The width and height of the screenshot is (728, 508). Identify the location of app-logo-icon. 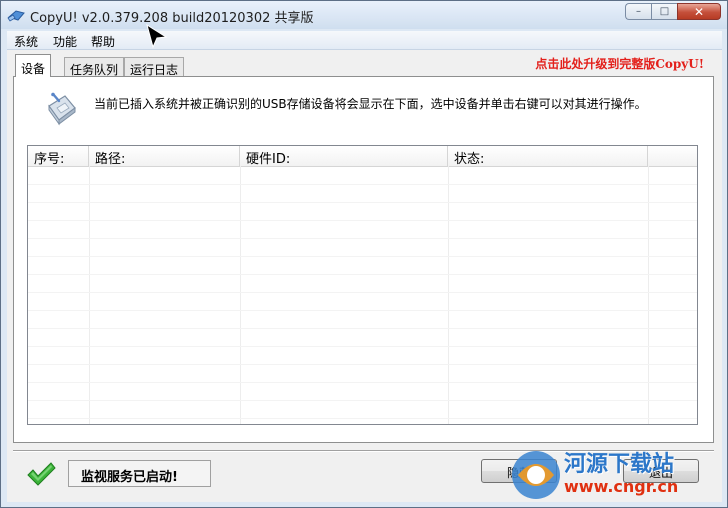
(16, 16).